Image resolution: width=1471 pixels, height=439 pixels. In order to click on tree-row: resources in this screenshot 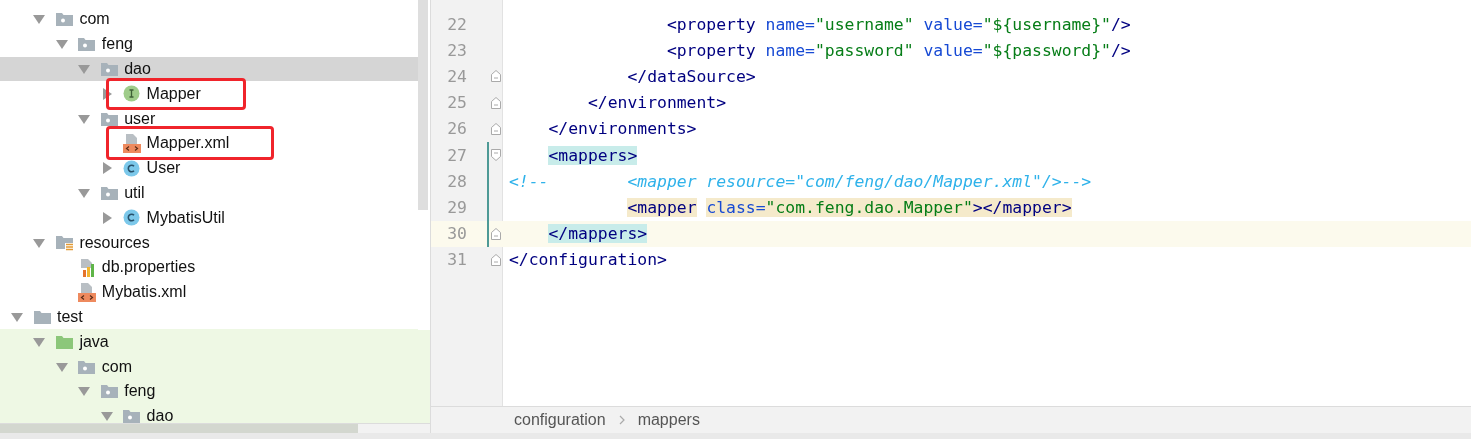, I will do `click(209, 242)`.